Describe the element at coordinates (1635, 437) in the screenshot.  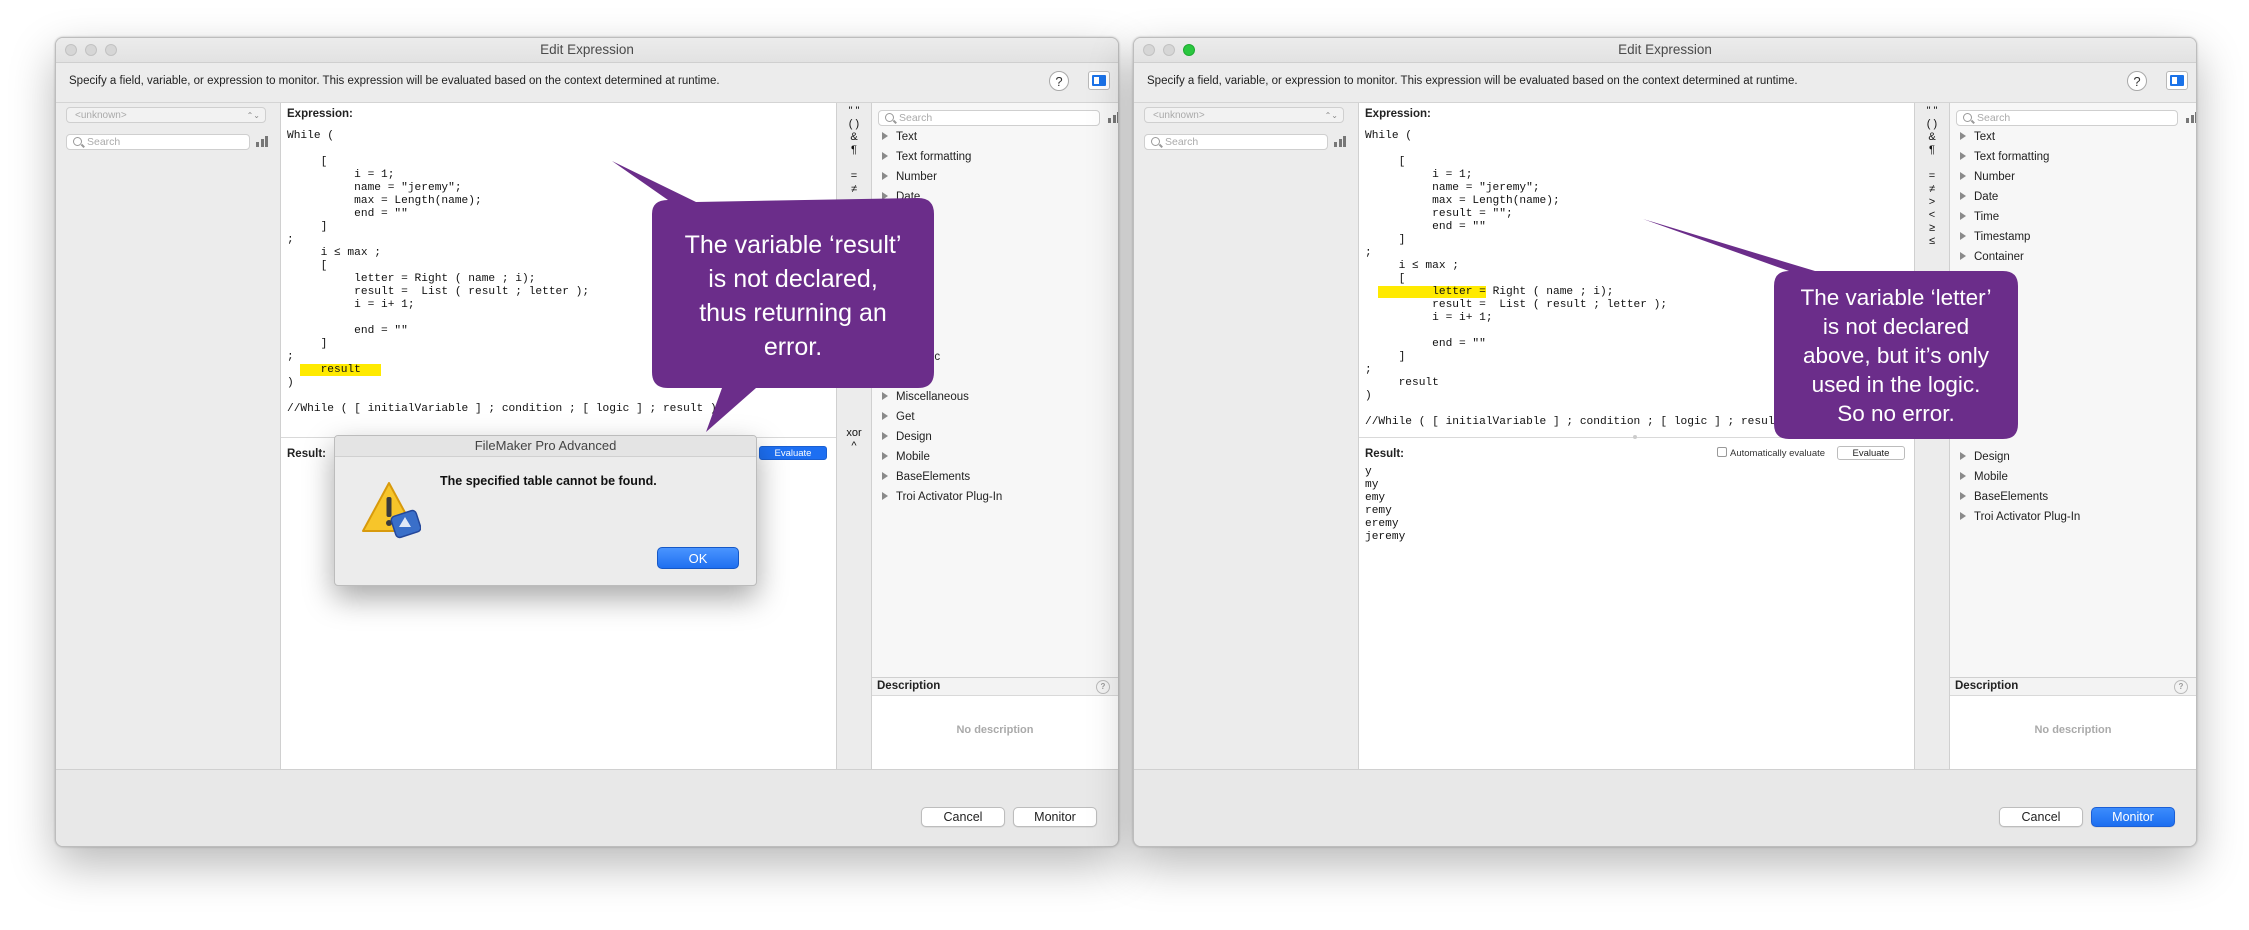
I see `splitter-handle` at that location.